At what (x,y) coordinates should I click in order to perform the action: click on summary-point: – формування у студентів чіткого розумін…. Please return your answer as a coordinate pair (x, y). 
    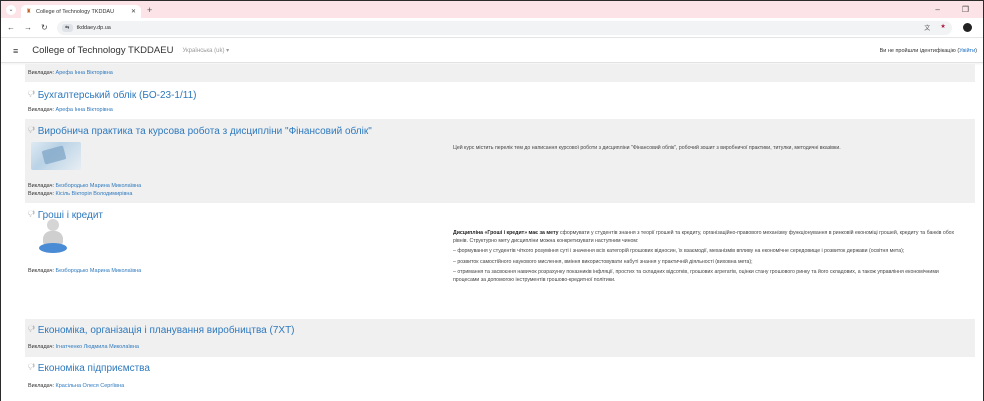
    Looking at the image, I should click on (679, 251).